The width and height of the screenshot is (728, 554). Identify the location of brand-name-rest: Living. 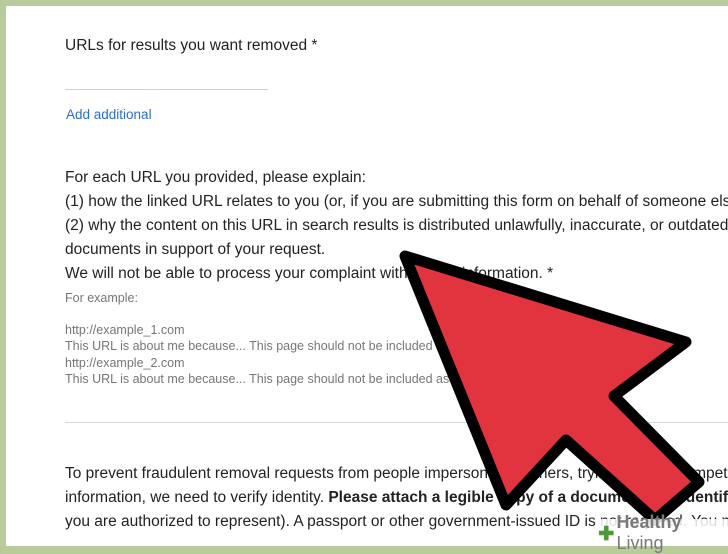
(640, 542).